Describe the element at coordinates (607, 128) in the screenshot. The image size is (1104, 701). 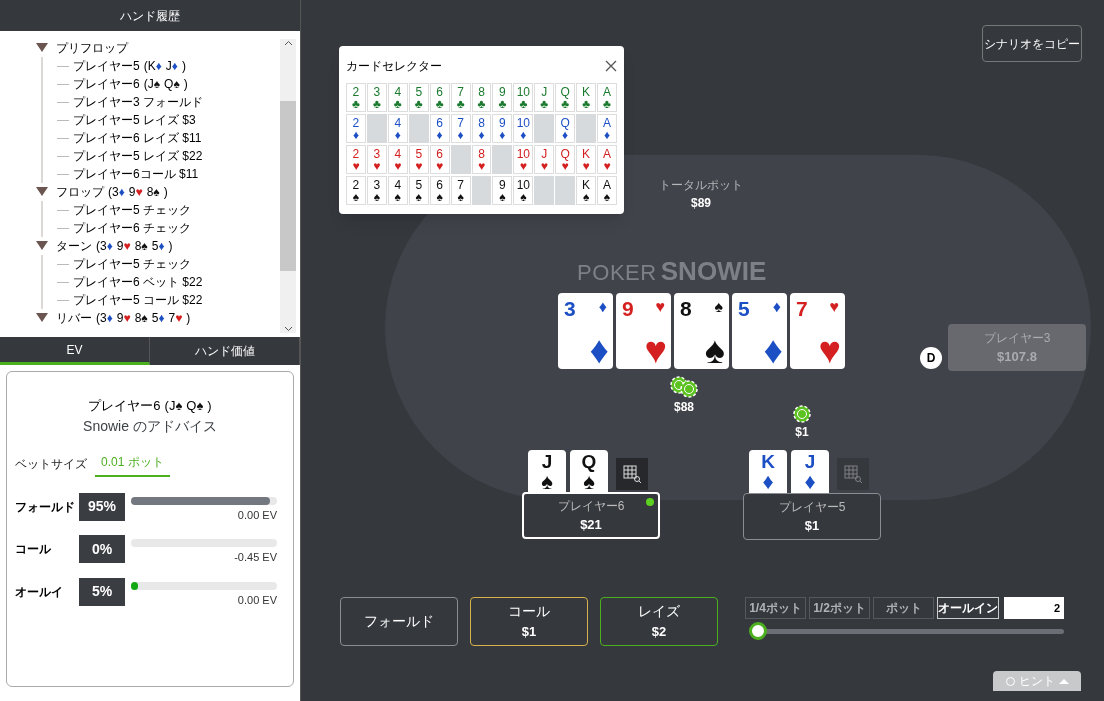
I see `card-option: A ♦` at that location.